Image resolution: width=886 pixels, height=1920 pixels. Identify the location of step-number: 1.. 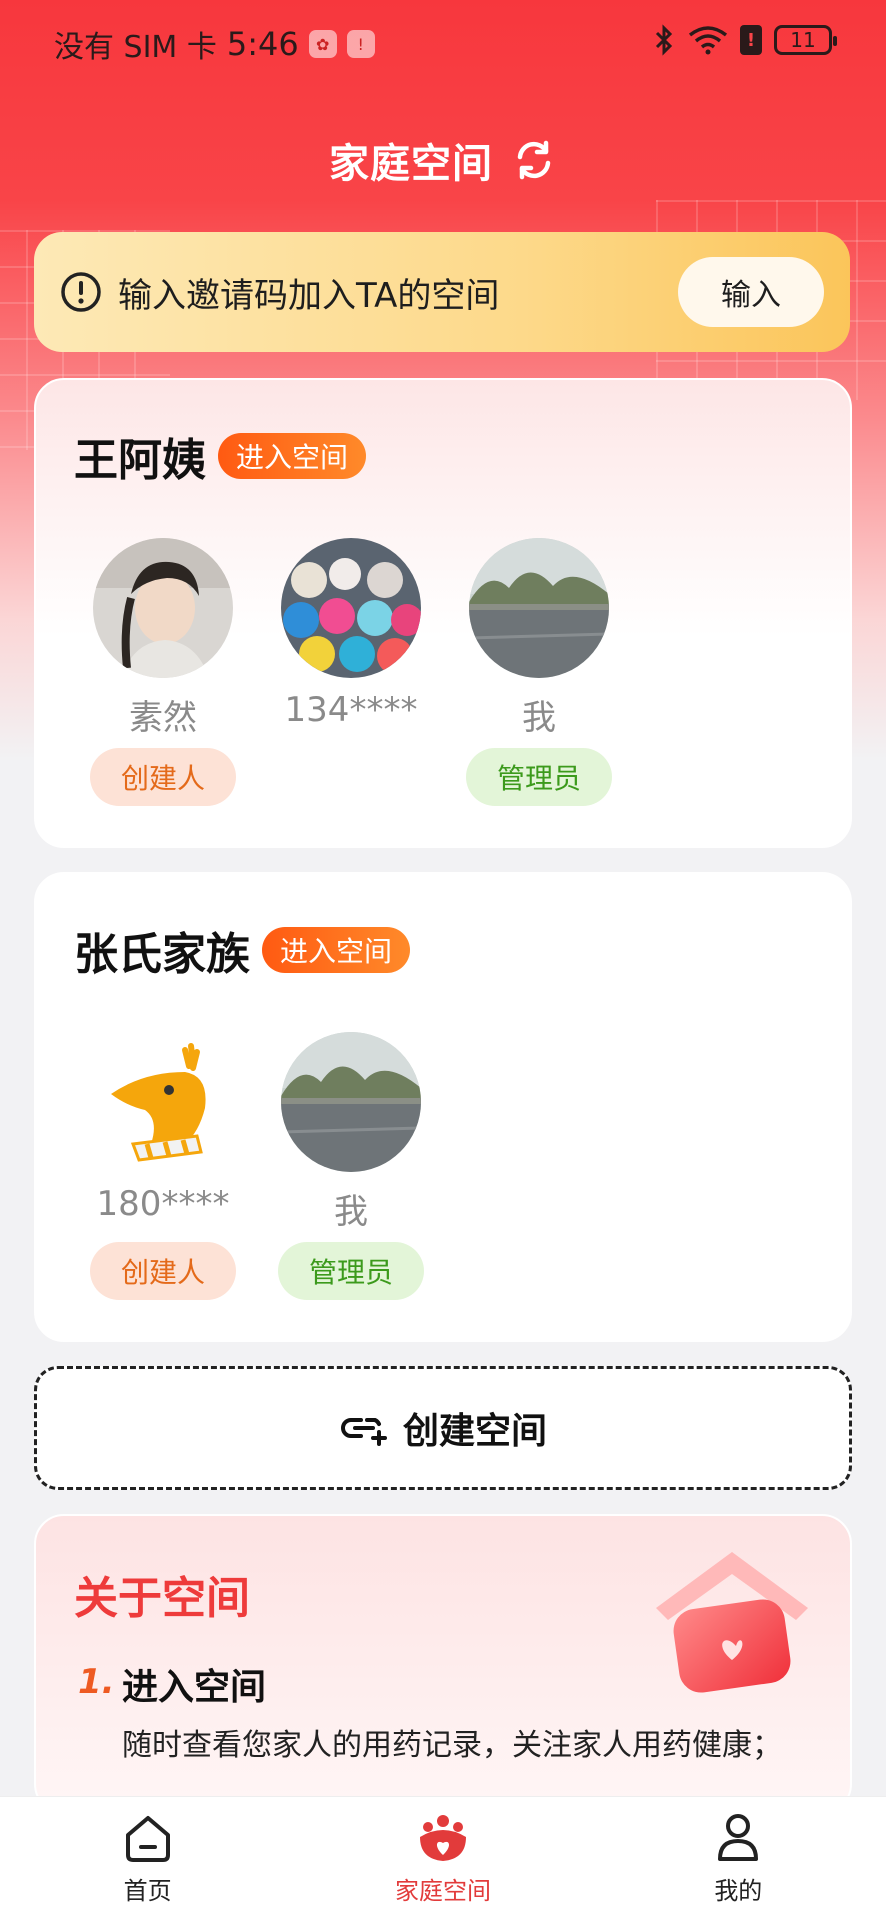
(96, 1682).